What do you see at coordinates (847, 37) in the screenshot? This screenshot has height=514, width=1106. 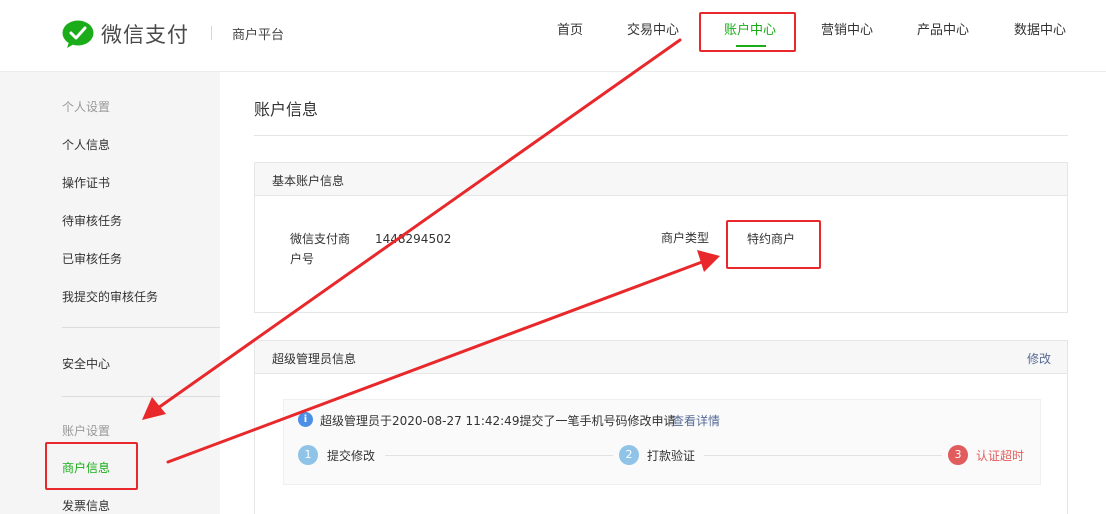 I see `nav-marketing-center: 营销中心` at bounding box center [847, 37].